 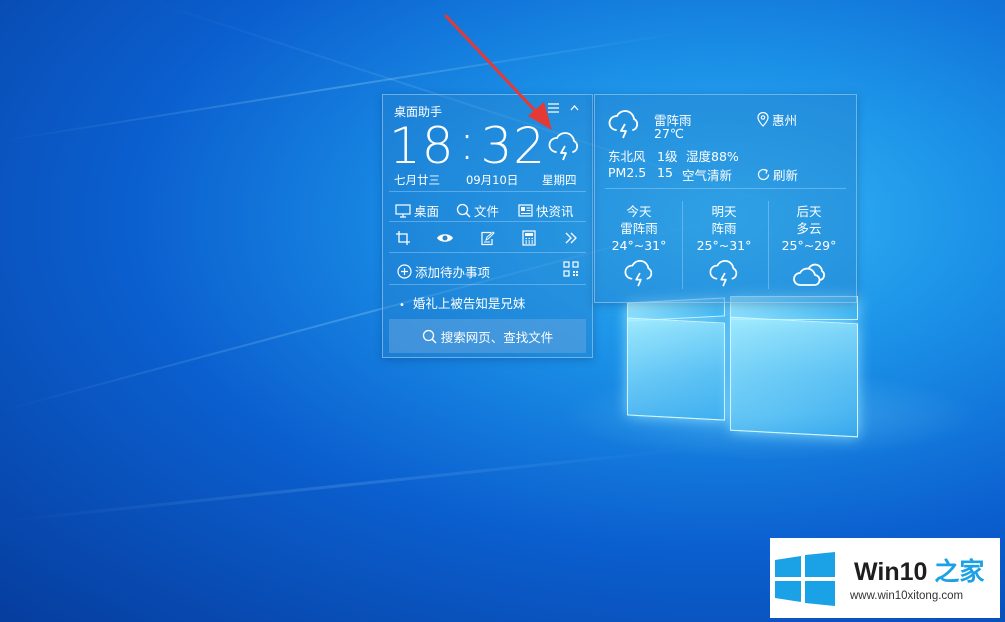 I want to click on air-quality: 空气清新, so click(x=707, y=175).